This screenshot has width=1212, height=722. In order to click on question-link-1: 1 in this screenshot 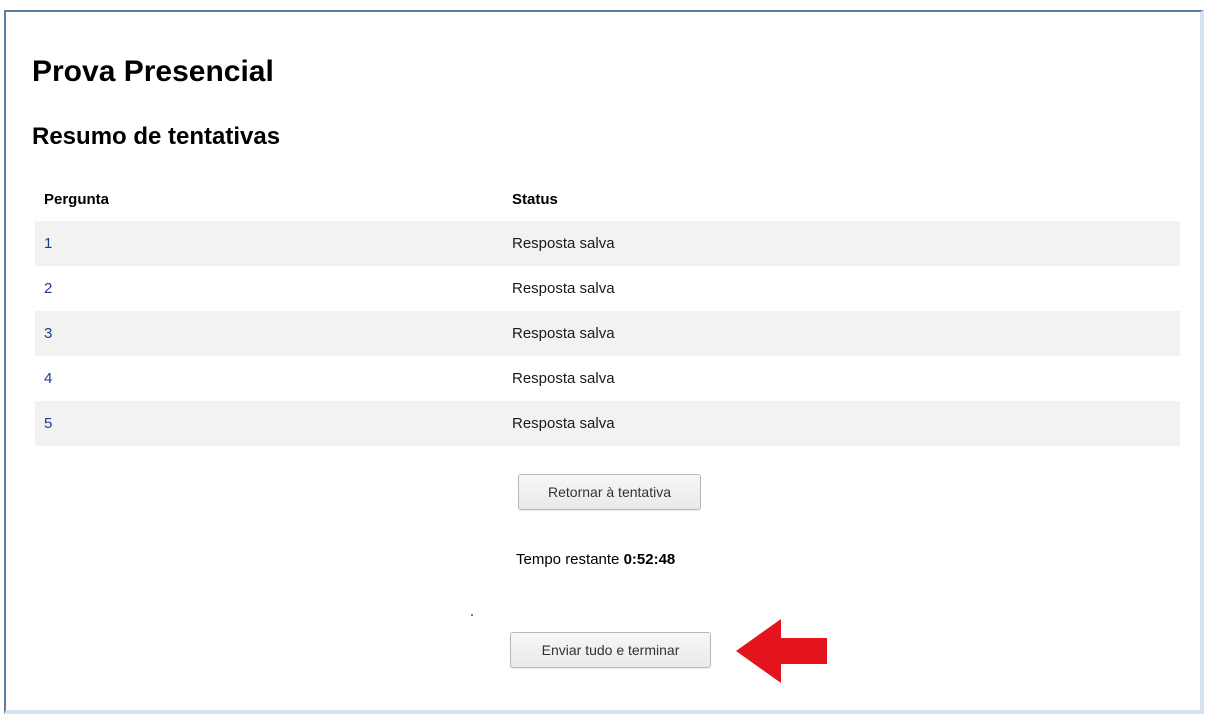, I will do `click(48, 243)`.